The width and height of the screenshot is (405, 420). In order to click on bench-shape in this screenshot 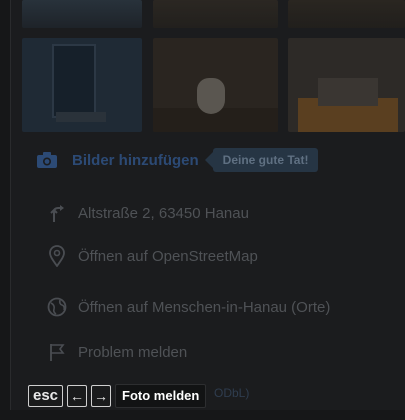, I will do `click(348, 92)`.